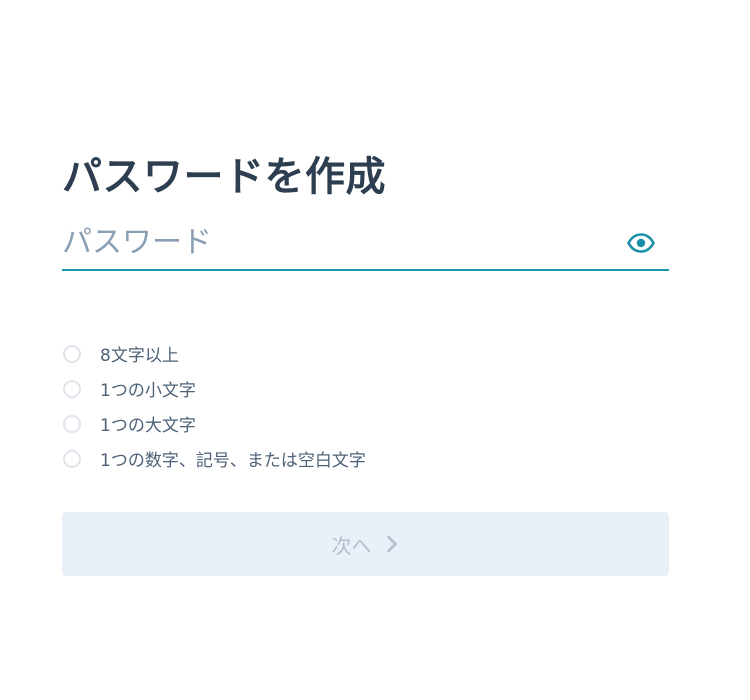  I want to click on requirement-item: 1つの大文字, so click(365, 423).